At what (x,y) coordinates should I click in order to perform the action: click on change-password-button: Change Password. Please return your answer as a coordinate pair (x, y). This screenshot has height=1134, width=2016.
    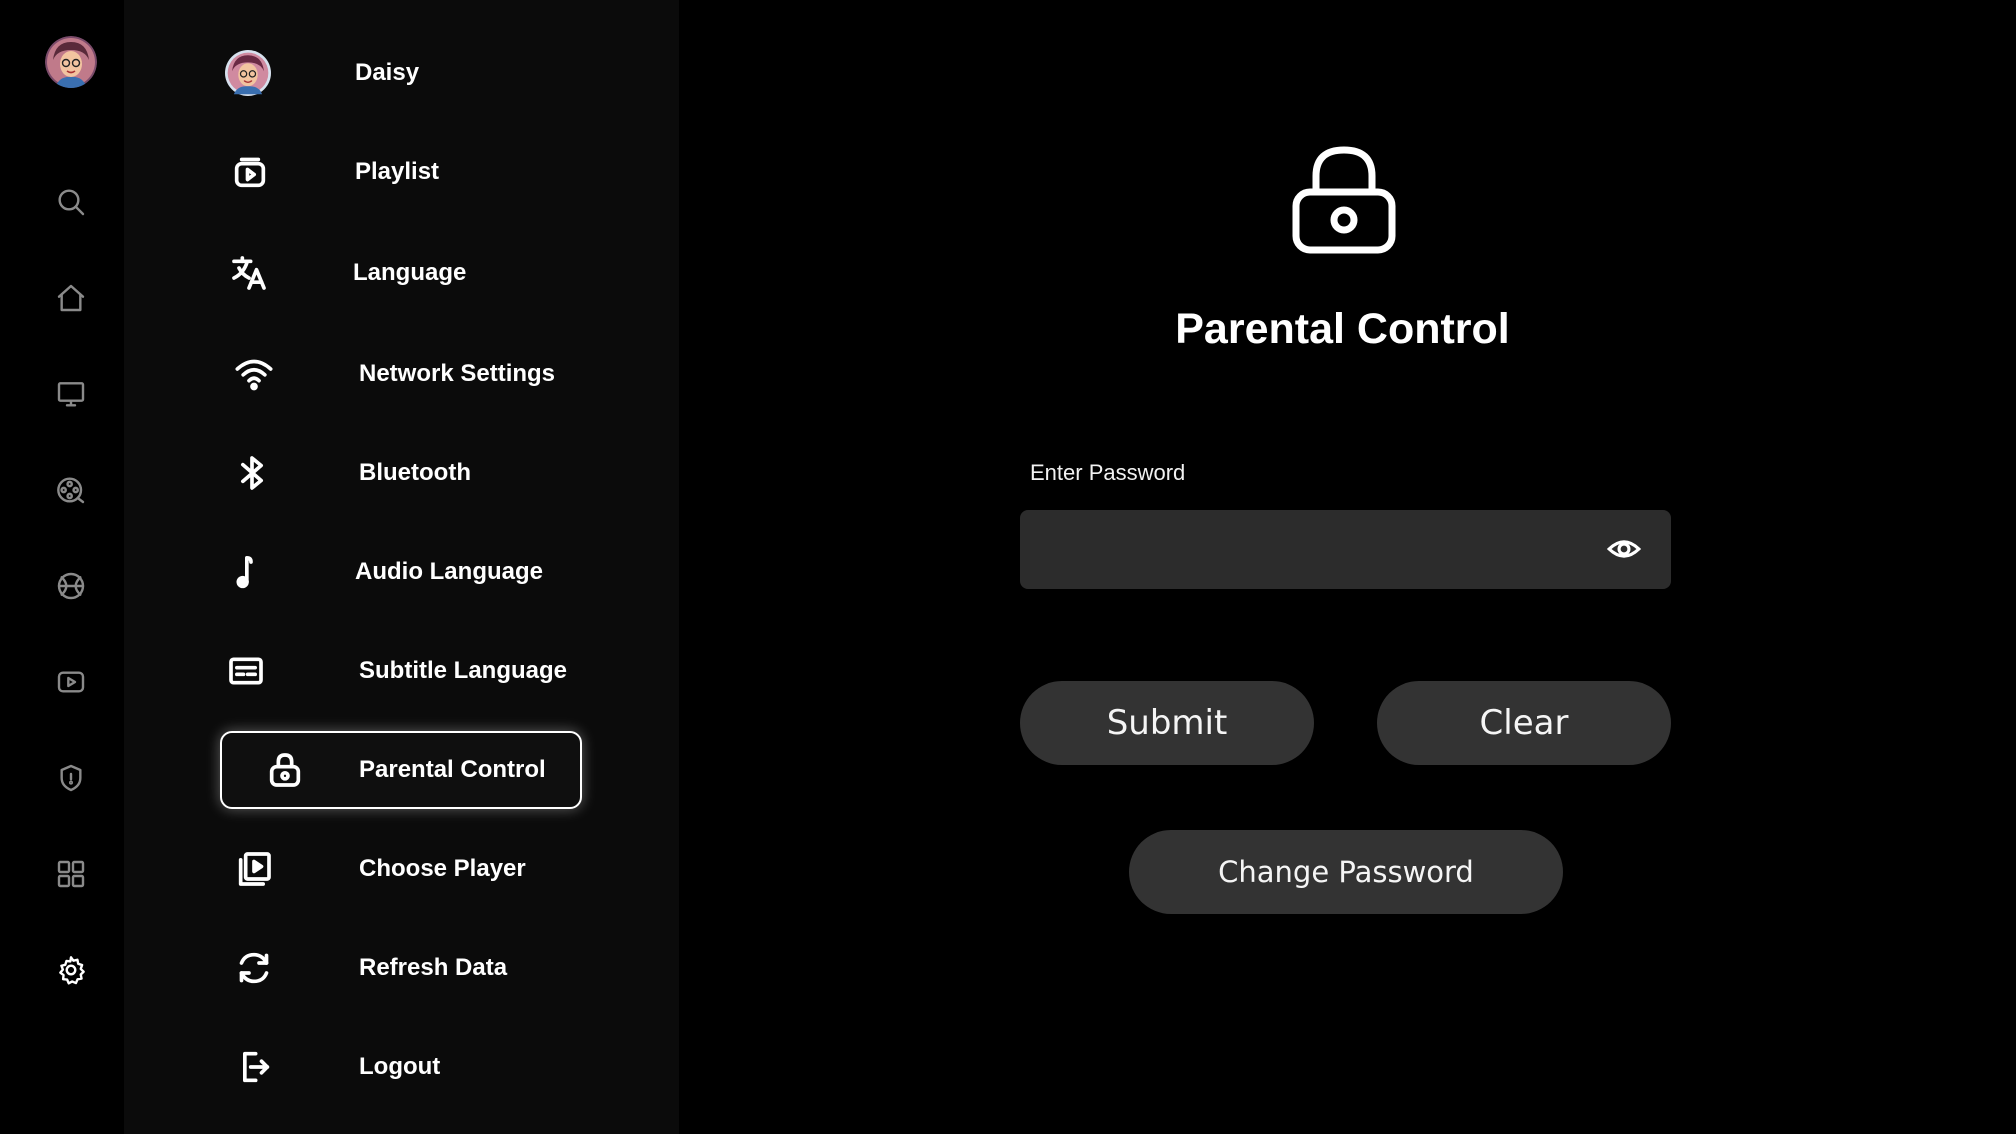
    Looking at the image, I should click on (1346, 872).